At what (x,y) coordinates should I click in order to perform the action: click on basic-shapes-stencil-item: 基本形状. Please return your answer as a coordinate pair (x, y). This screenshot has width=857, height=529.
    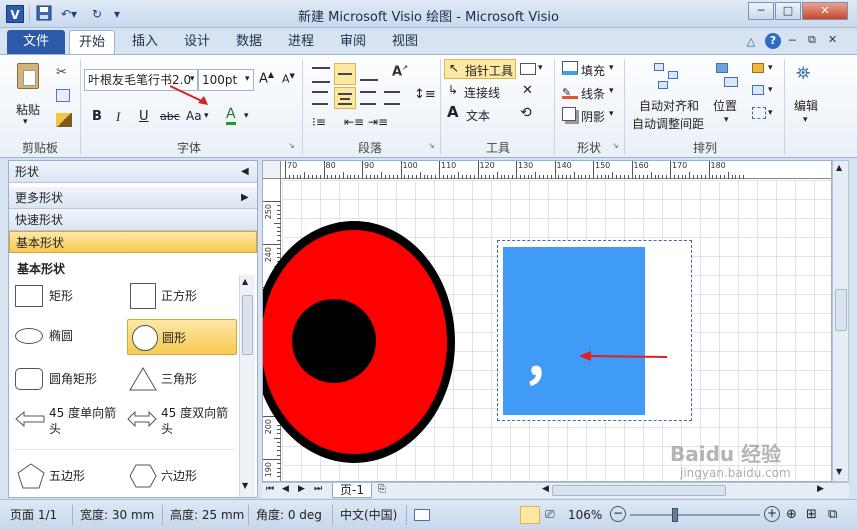
    Looking at the image, I should click on (133, 242).